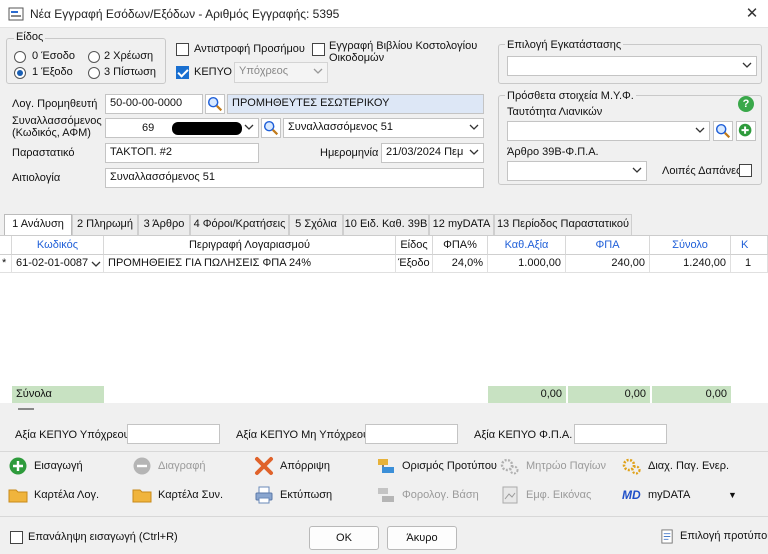 The height and width of the screenshot is (554, 768). Describe the element at coordinates (460, 245) in the screenshot. I see `col-fpa-pct: ΦΠΑ%` at that location.